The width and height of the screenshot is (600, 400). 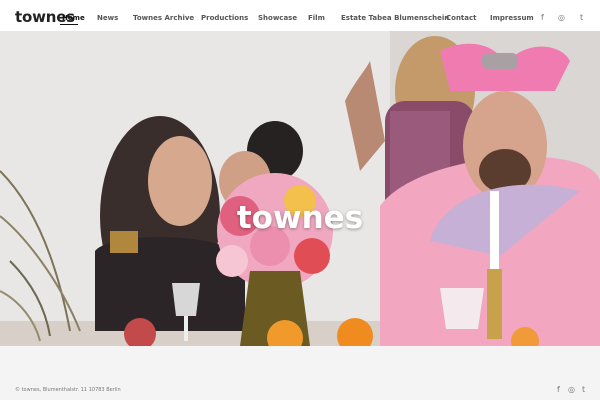 What do you see at coordinates (558, 390) in the screenshot?
I see `footer-facebook-icon: f` at bounding box center [558, 390].